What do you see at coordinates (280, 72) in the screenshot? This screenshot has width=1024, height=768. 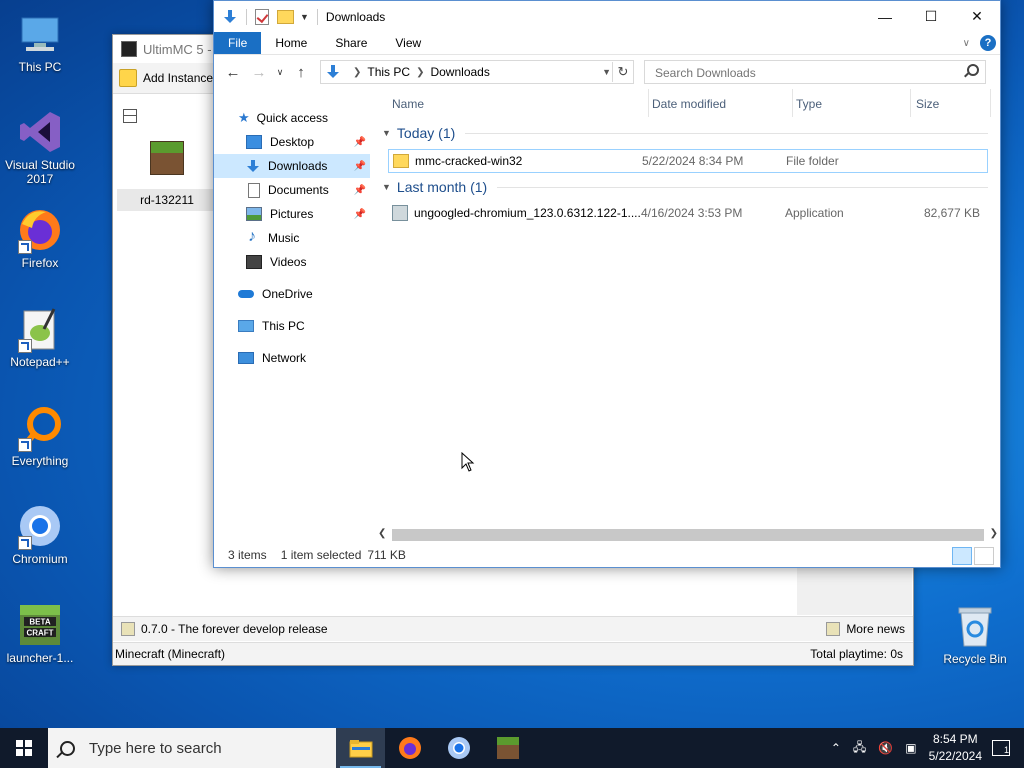 I see `recent-locations-button: ∨` at bounding box center [280, 72].